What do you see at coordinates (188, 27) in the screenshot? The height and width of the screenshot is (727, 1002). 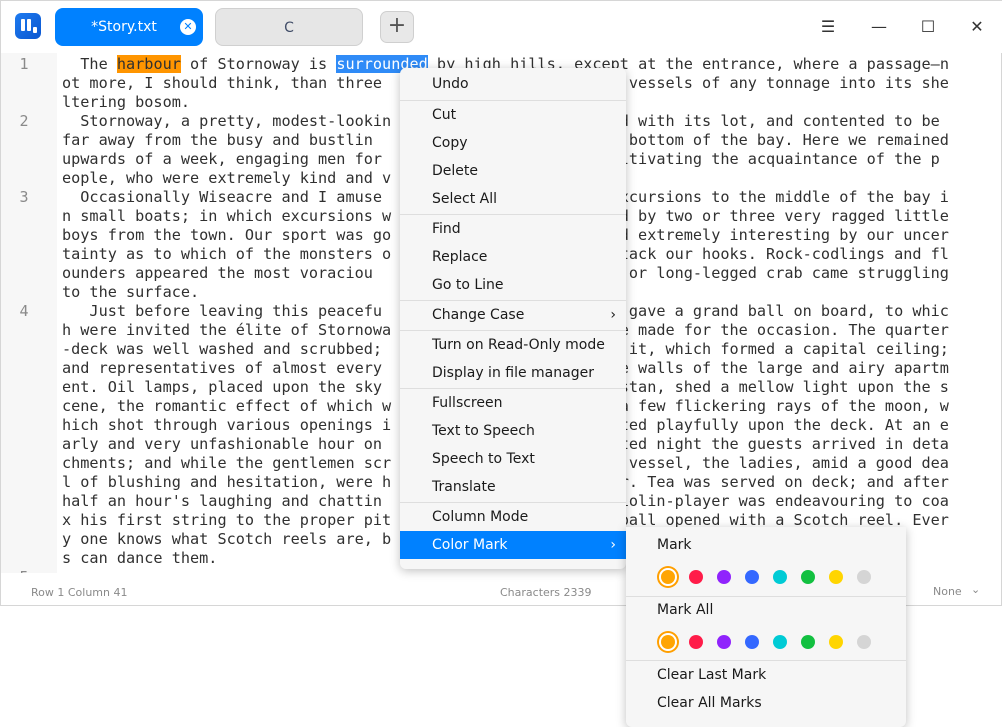 I see `tab-close-icon: ✕` at bounding box center [188, 27].